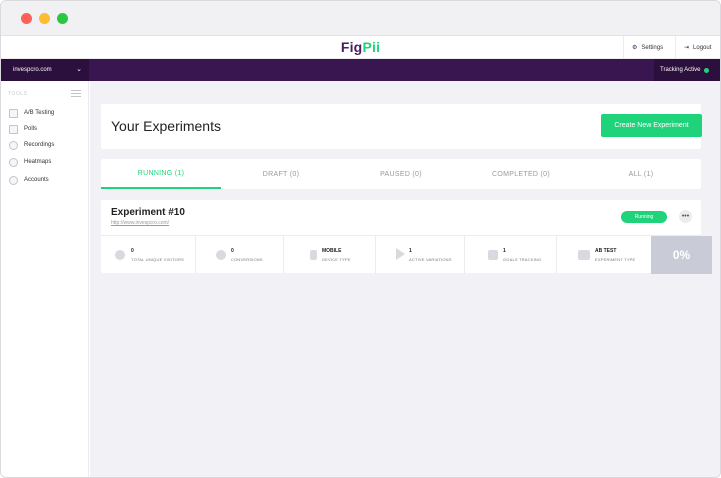 The height and width of the screenshot is (478, 721). What do you see at coordinates (651, 125) in the screenshot?
I see `create-experiment-button: Create New Experiment` at bounding box center [651, 125].